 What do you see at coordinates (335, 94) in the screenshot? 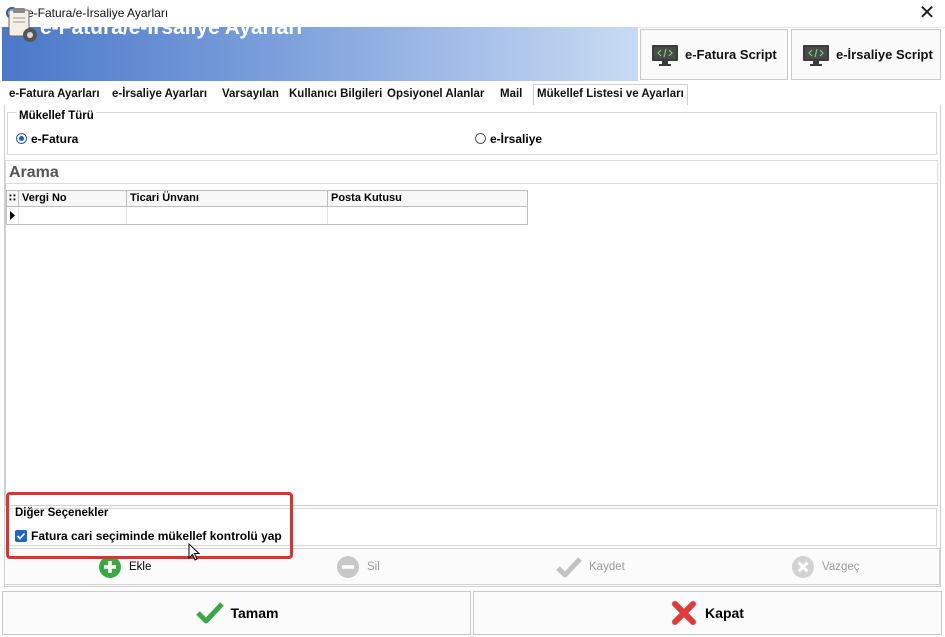
I see `tab-kullanici-bilgileri: Kullanıcı Bilgileri` at bounding box center [335, 94].